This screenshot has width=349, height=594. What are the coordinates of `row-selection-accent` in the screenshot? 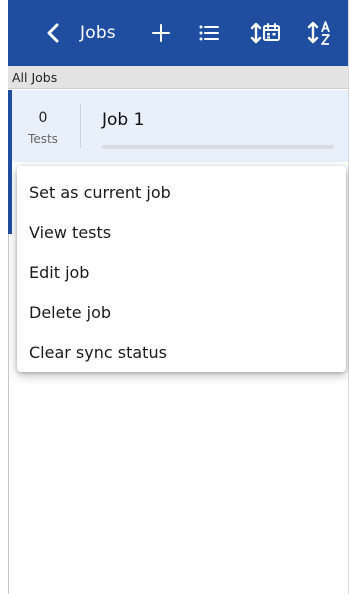 It's located at (10, 198).